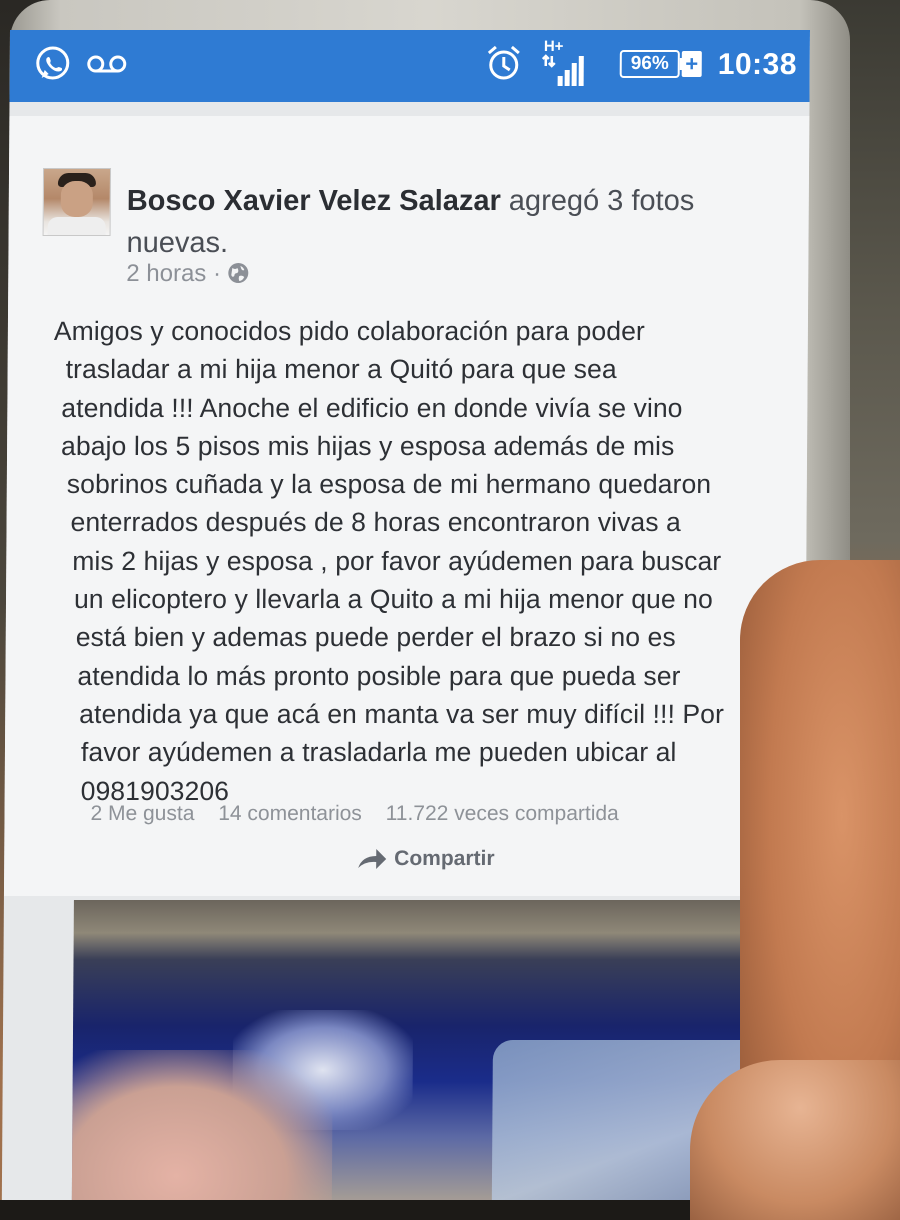 This screenshot has width=900, height=1220. I want to click on charging-icon: +, so click(691, 64).